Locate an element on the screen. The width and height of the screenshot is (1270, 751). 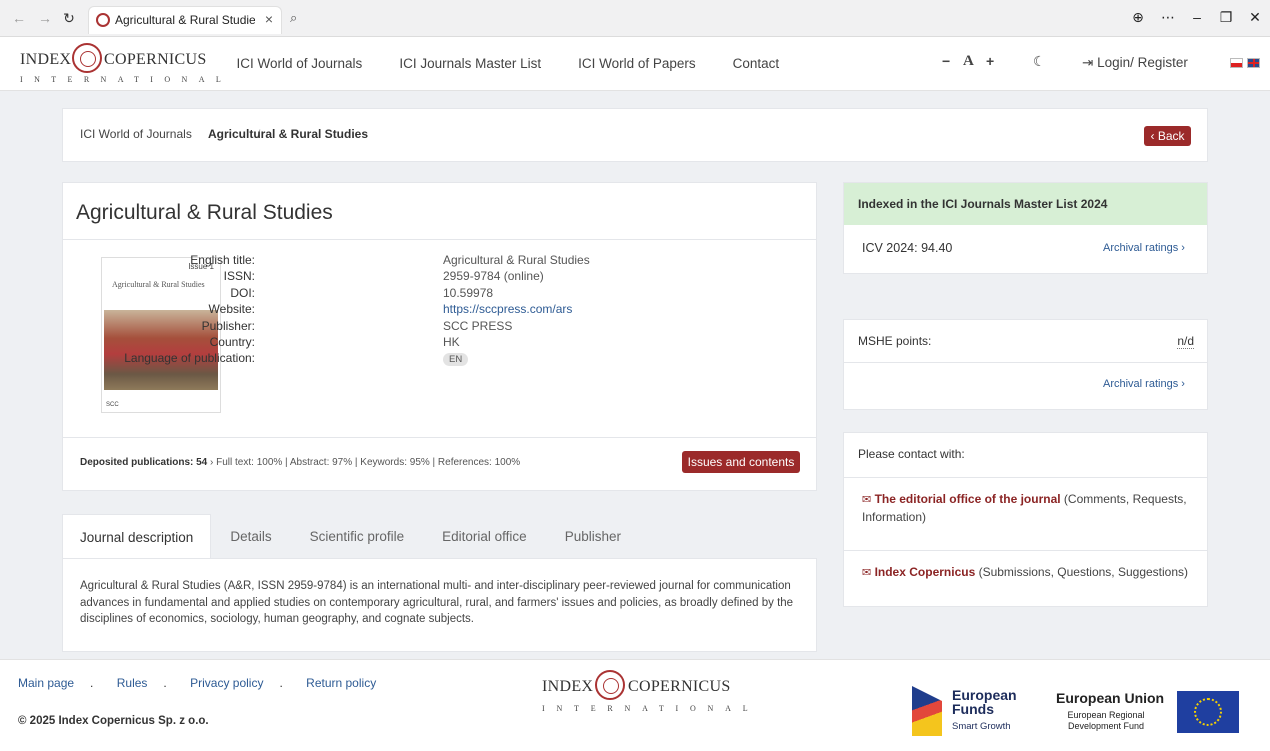
font-increase-icon: + is located at coordinates (990, 61).